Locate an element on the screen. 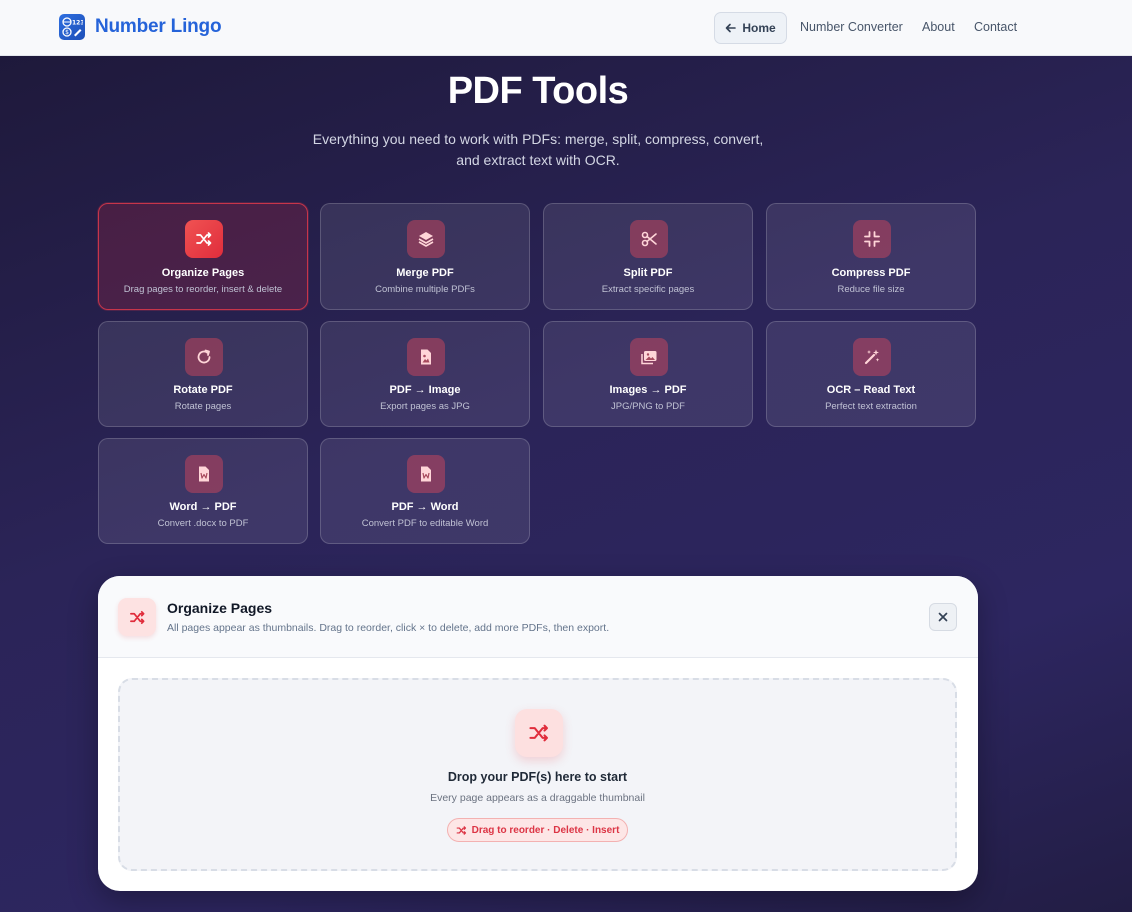  svg-text: 123 is located at coordinates (77, 23).